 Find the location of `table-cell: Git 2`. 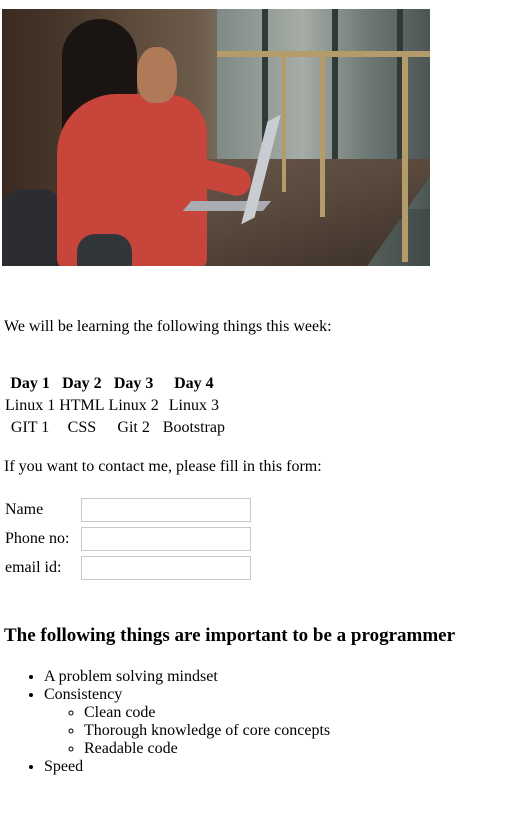

table-cell: Git 2 is located at coordinates (133, 427).